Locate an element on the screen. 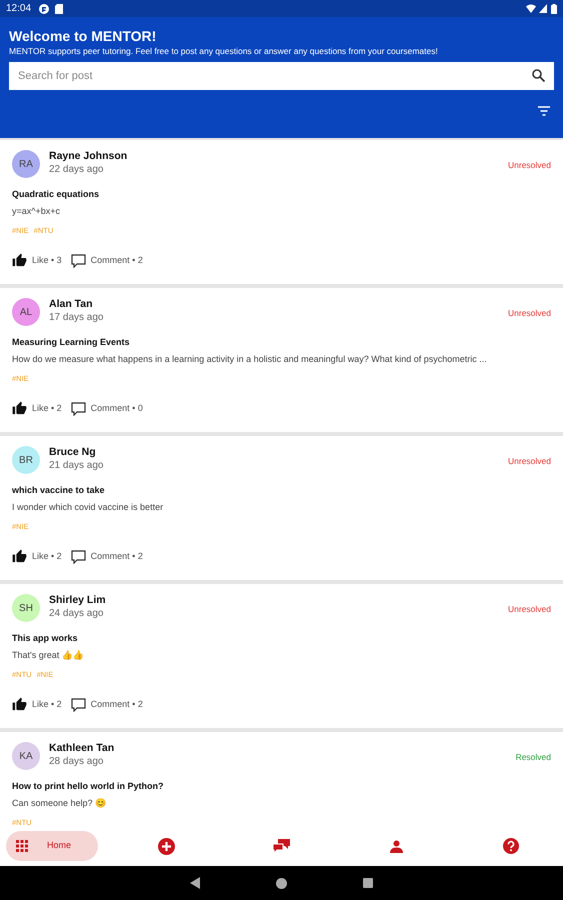 This screenshot has width=563, height=900. help-icon is located at coordinates (511, 846).